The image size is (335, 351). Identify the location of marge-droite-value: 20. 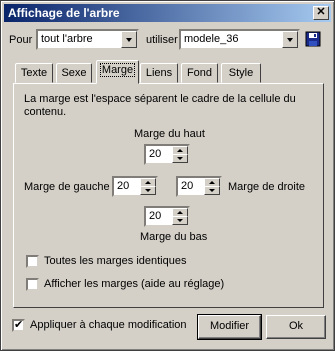
(187, 186).